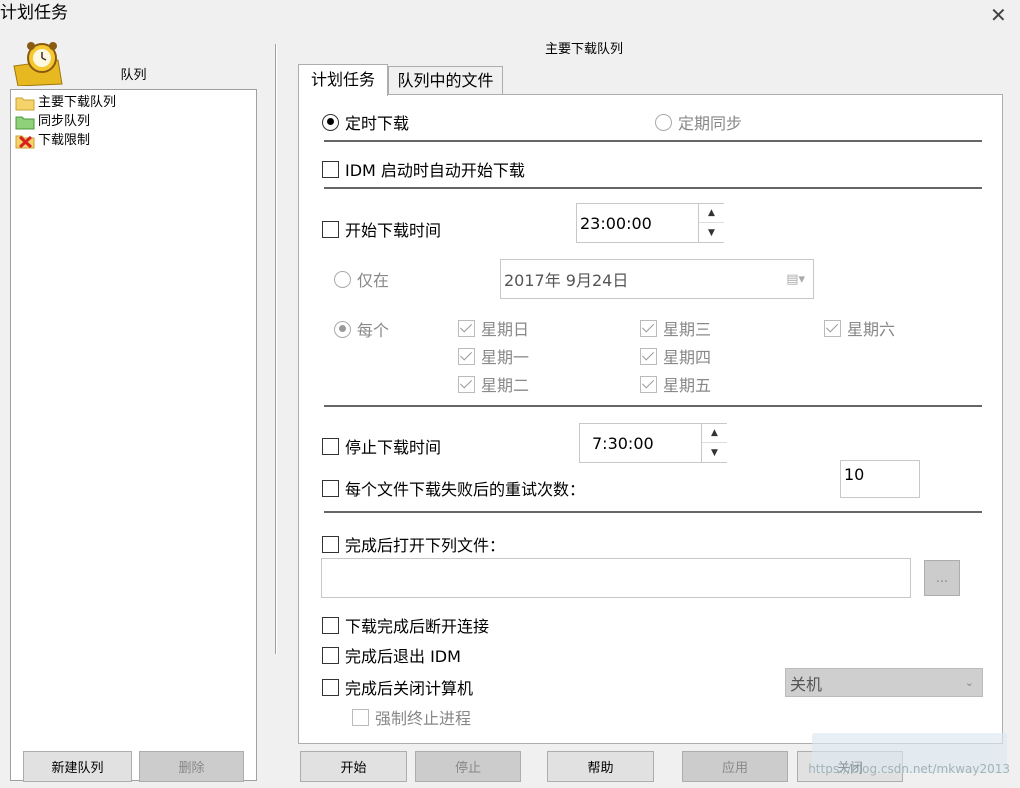 This screenshot has width=1020, height=788. Describe the element at coordinates (435, 170) in the screenshot. I see `checkbox-label: IDM 启动时自动开始下载` at that location.